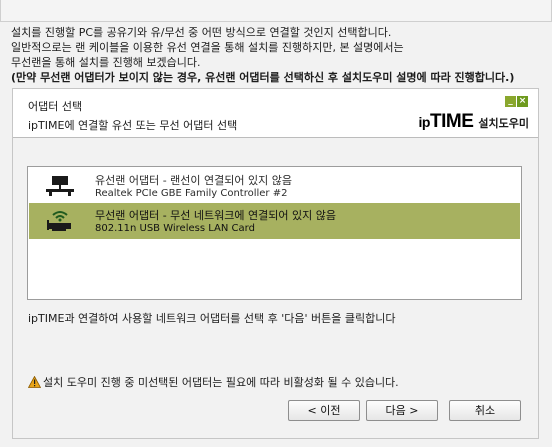 The height and width of the screenshot is (447, 552). Describe the element at coordinates (276, 11) in the screenshot. I see `top-frame` at that location.